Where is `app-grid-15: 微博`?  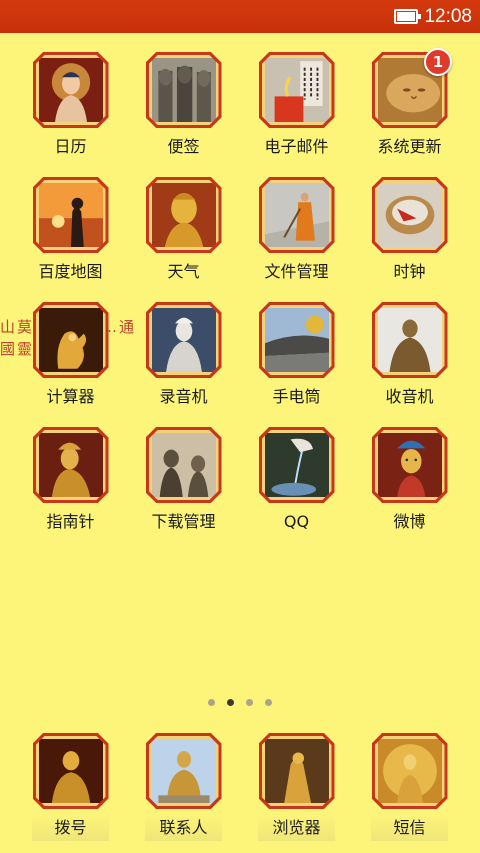 app-grid-15: 微博 is located at coordinates (409, 480).